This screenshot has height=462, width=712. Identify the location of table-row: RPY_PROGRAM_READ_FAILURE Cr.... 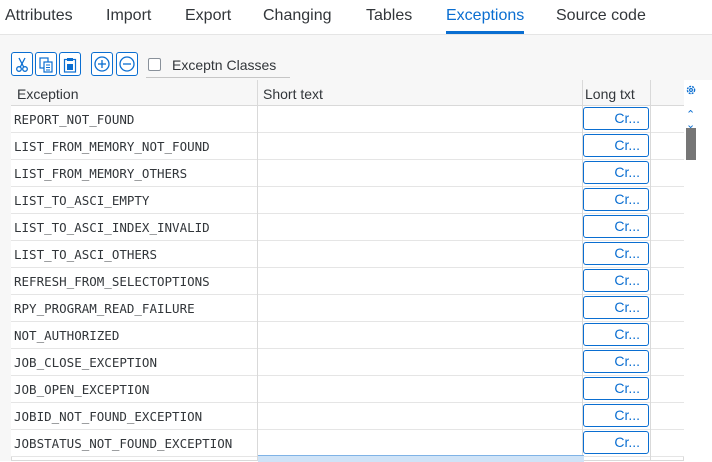
(347, 308).